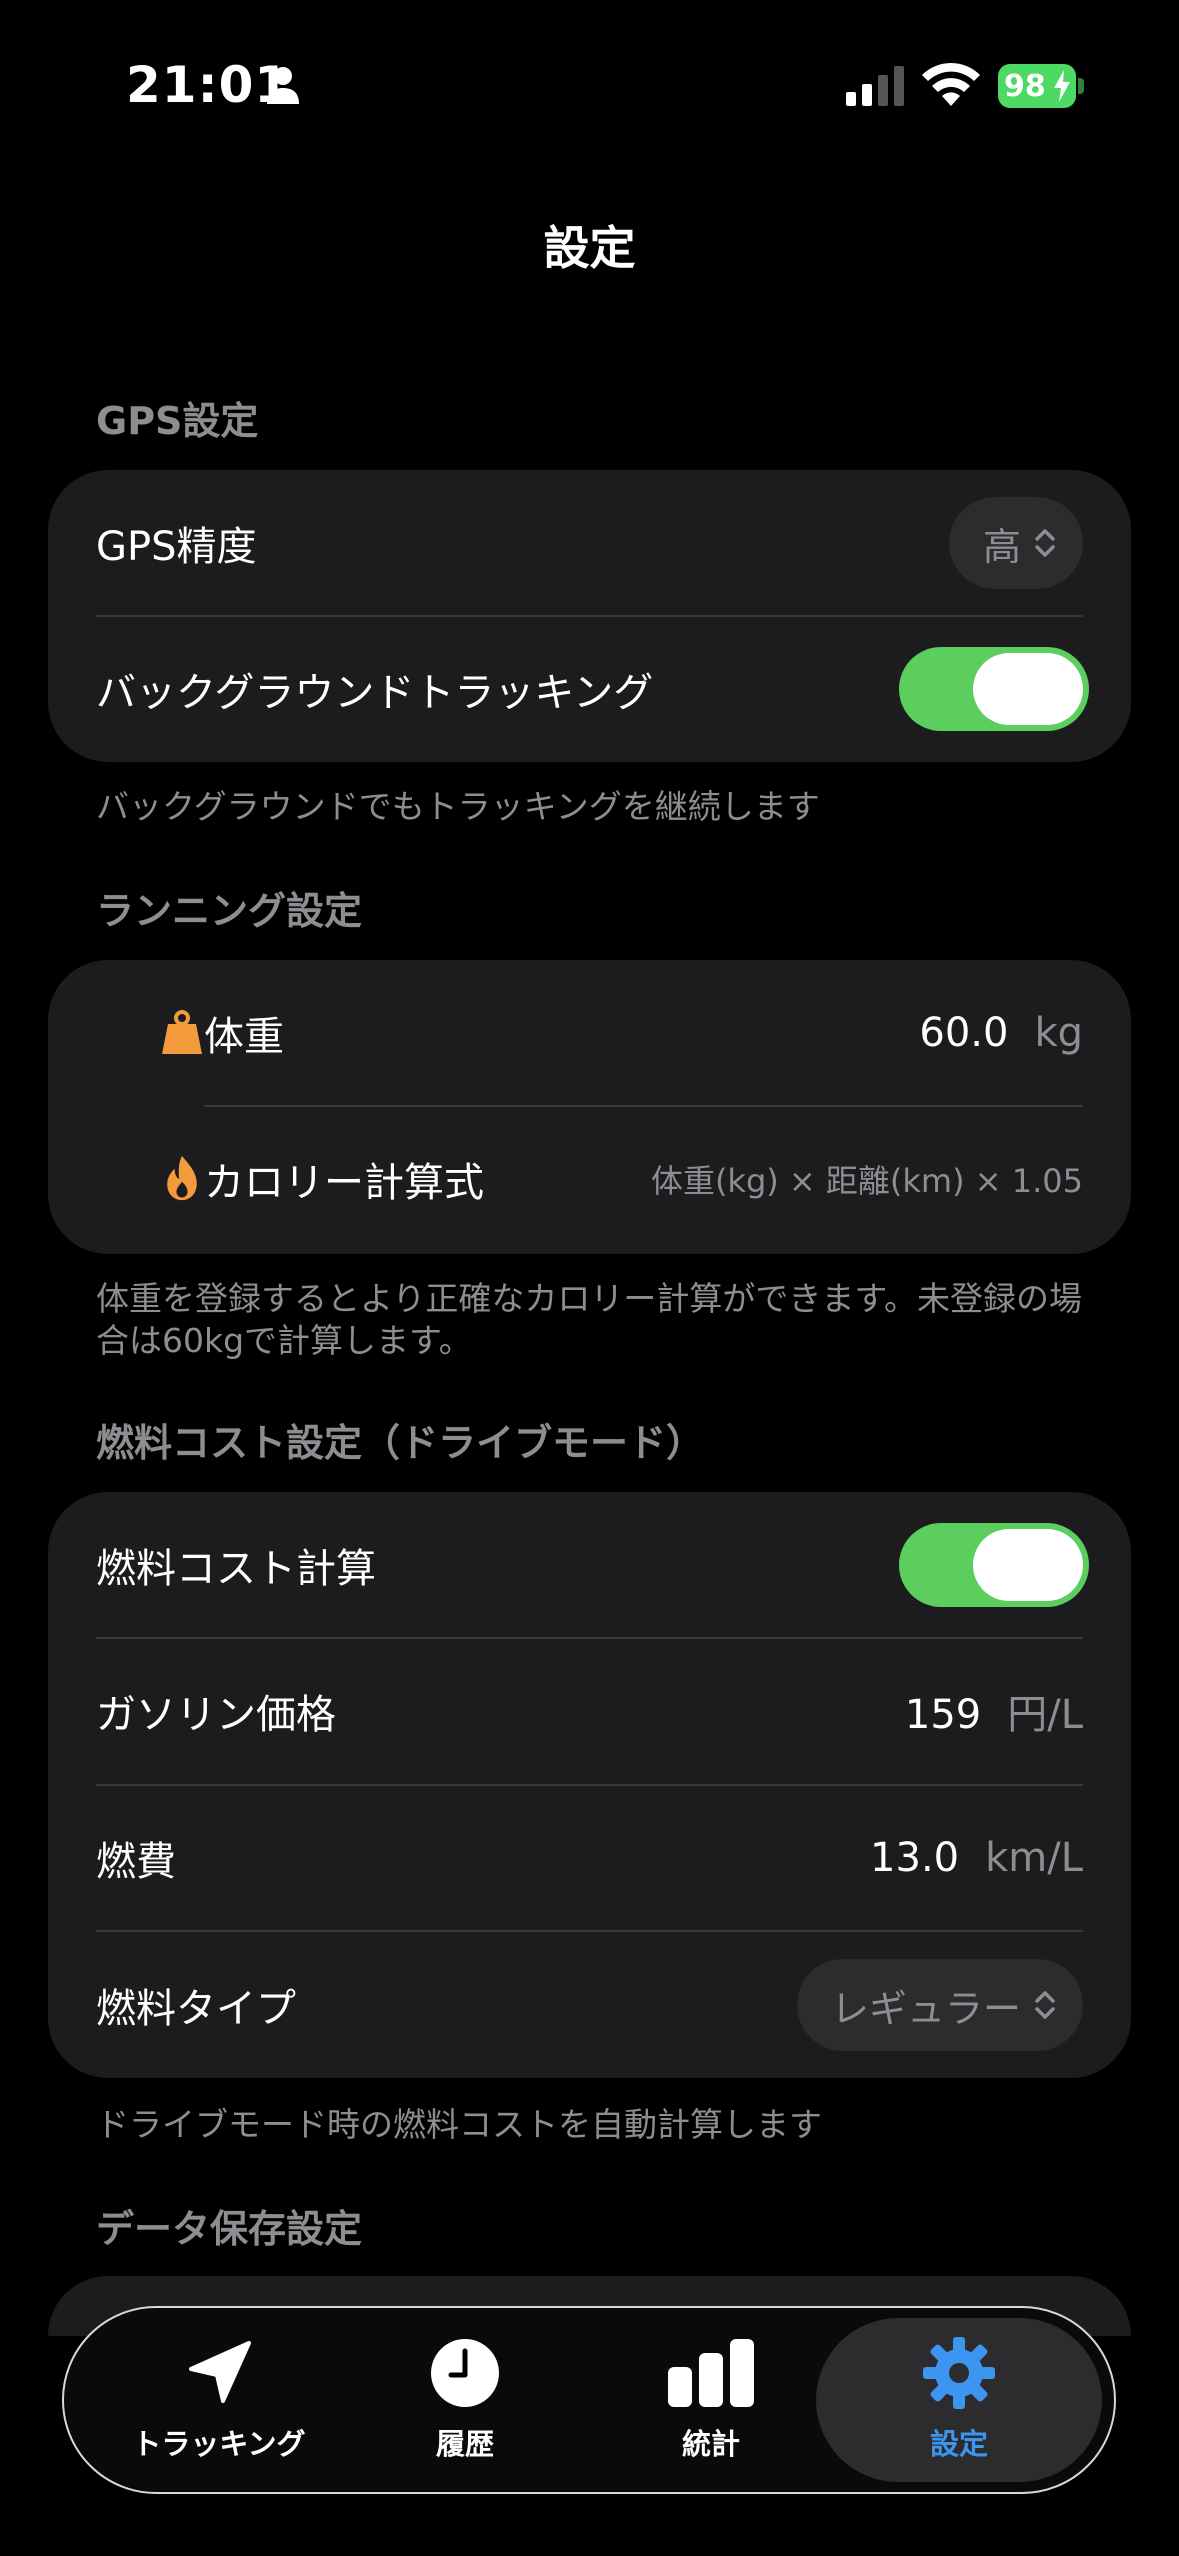 This screenshot has height=2556, width=1179. What do you see at coordinates (589, 1711) in the screenshot?
I see `gas-price-row: ガソリン価格 159 円/L` at bounding box center [589, 1711].